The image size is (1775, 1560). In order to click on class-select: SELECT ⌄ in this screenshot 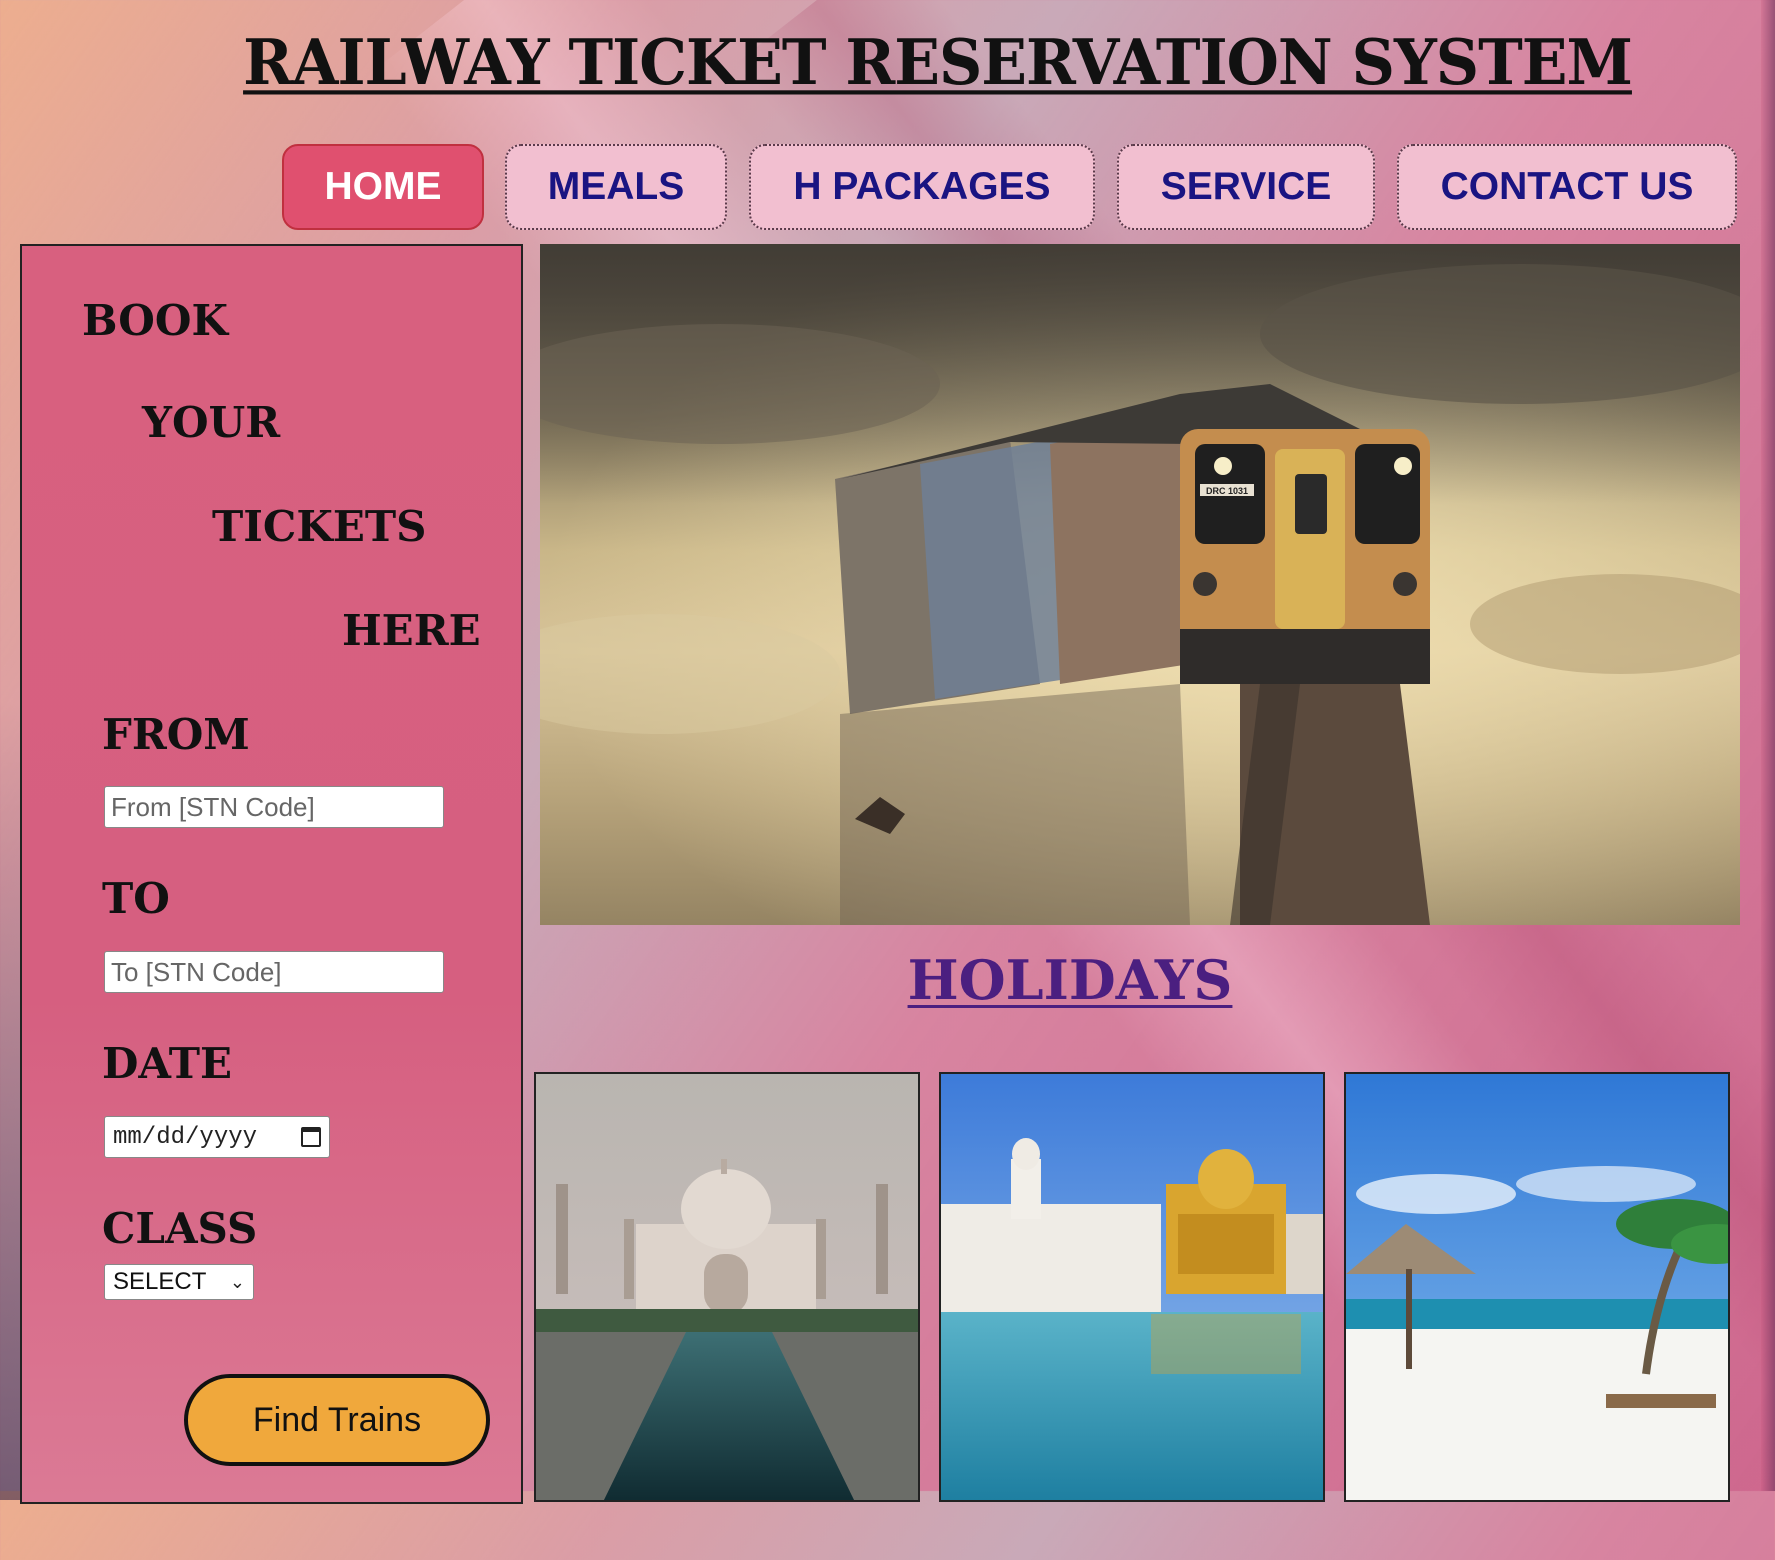, I will do `click(179, 1282)`.